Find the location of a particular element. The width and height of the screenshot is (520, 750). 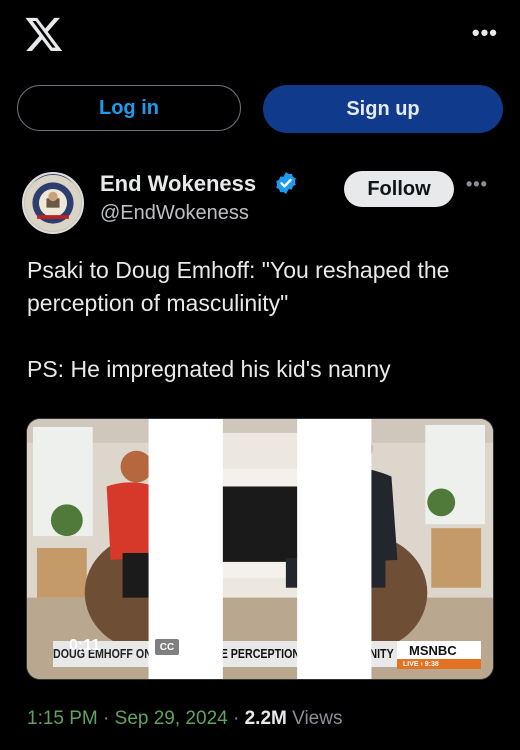

avatar-emblem-icon is located at coordinates (53, 203).